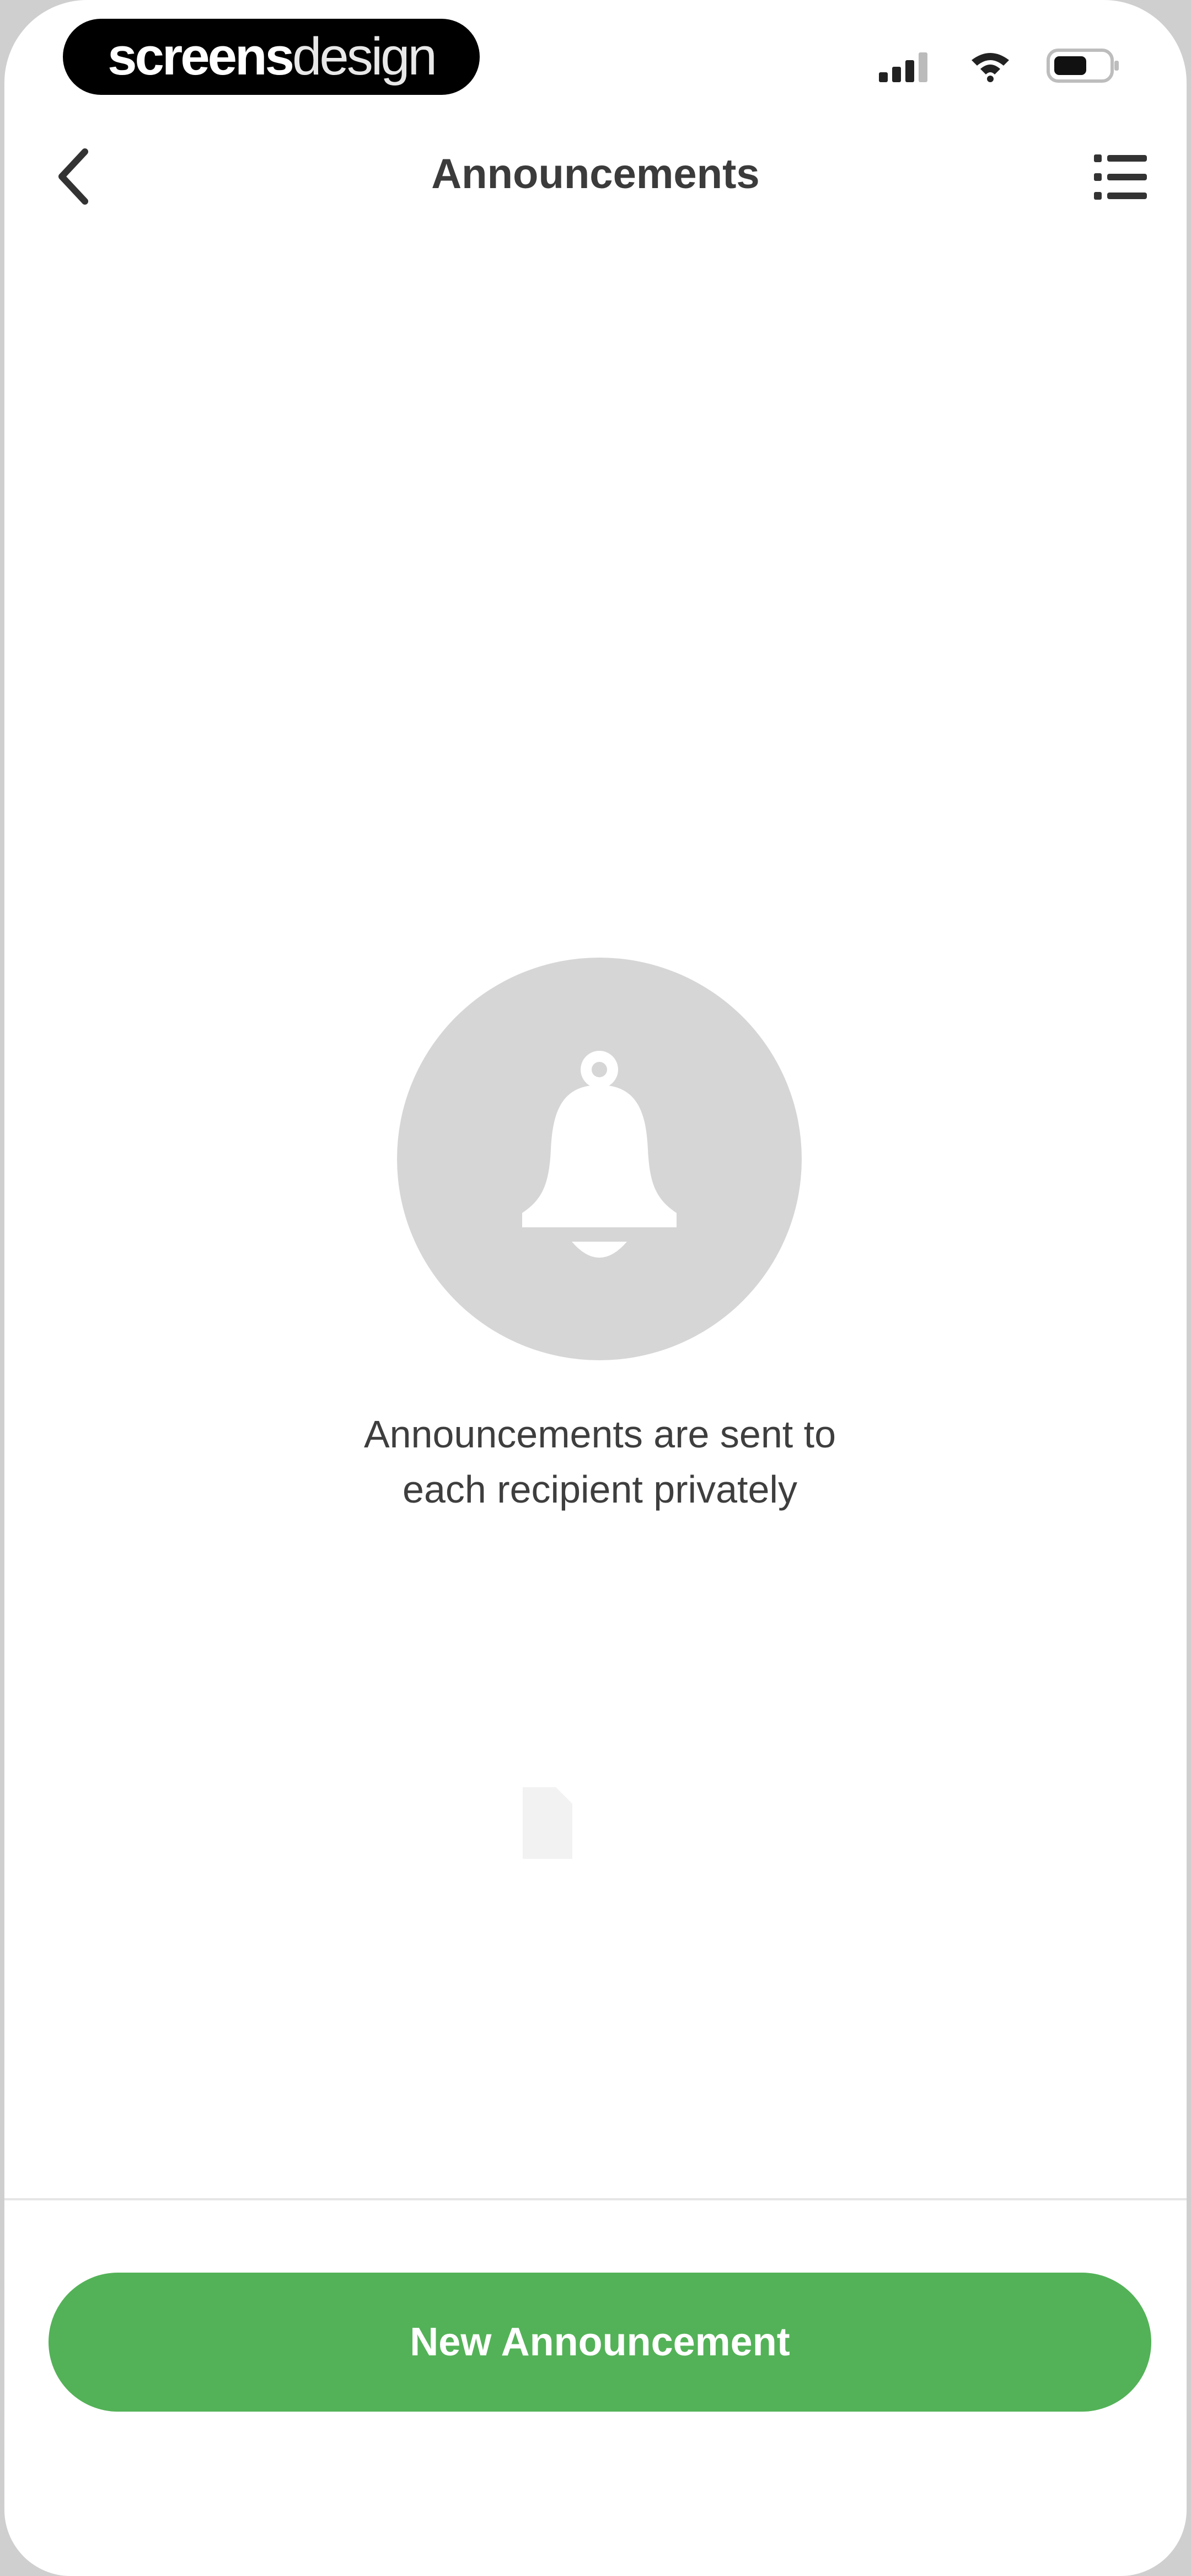 The height and width of the screenshot is (2576, 1191). I want to click on empty-state-line-2: each recipient privately, so click(600, 1489).